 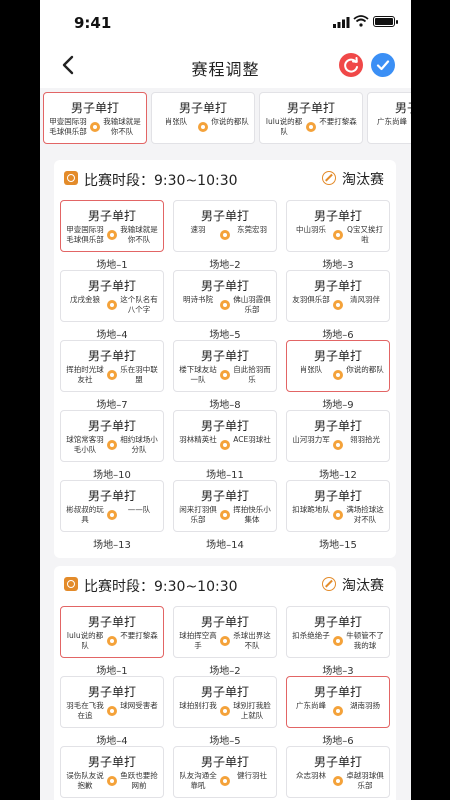 What do you see at coordinates (225, 671) in the screenshot?
I see `venue-label: 场地–2` at bounding box center [225, 671].